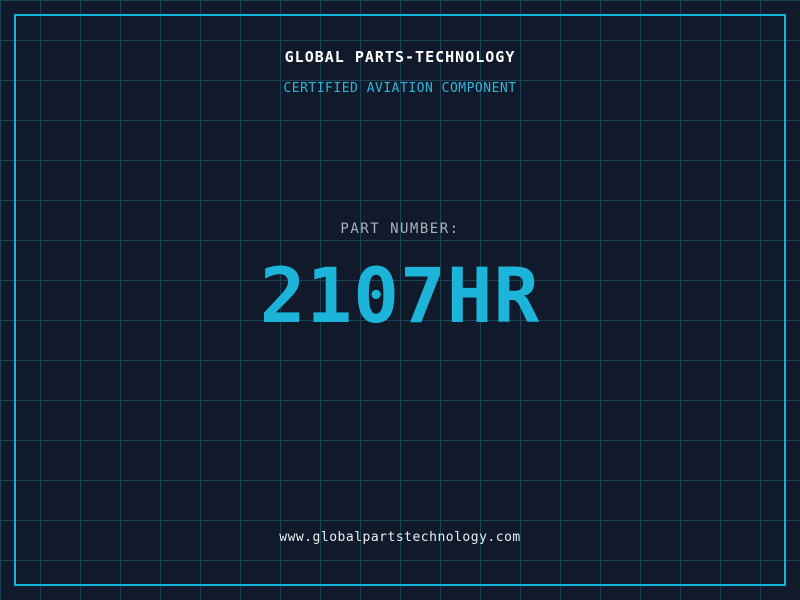 The image size is (800, 600). I want to click on part-number-label: PART NUMBER:, so click(400, 229).